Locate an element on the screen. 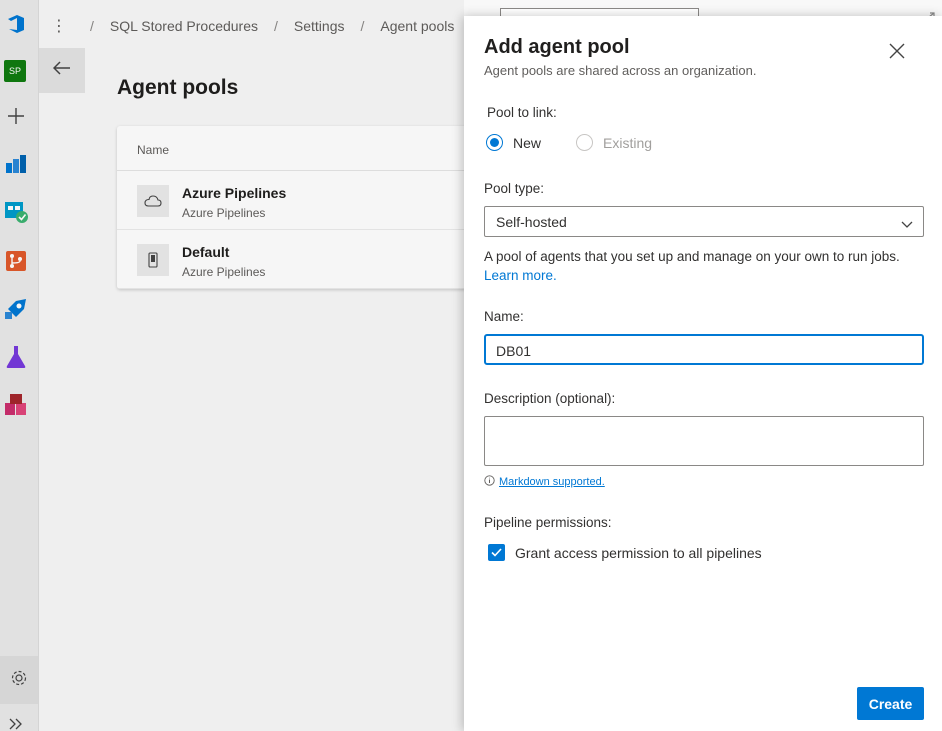  close-button is located at coordinates (897, 53).